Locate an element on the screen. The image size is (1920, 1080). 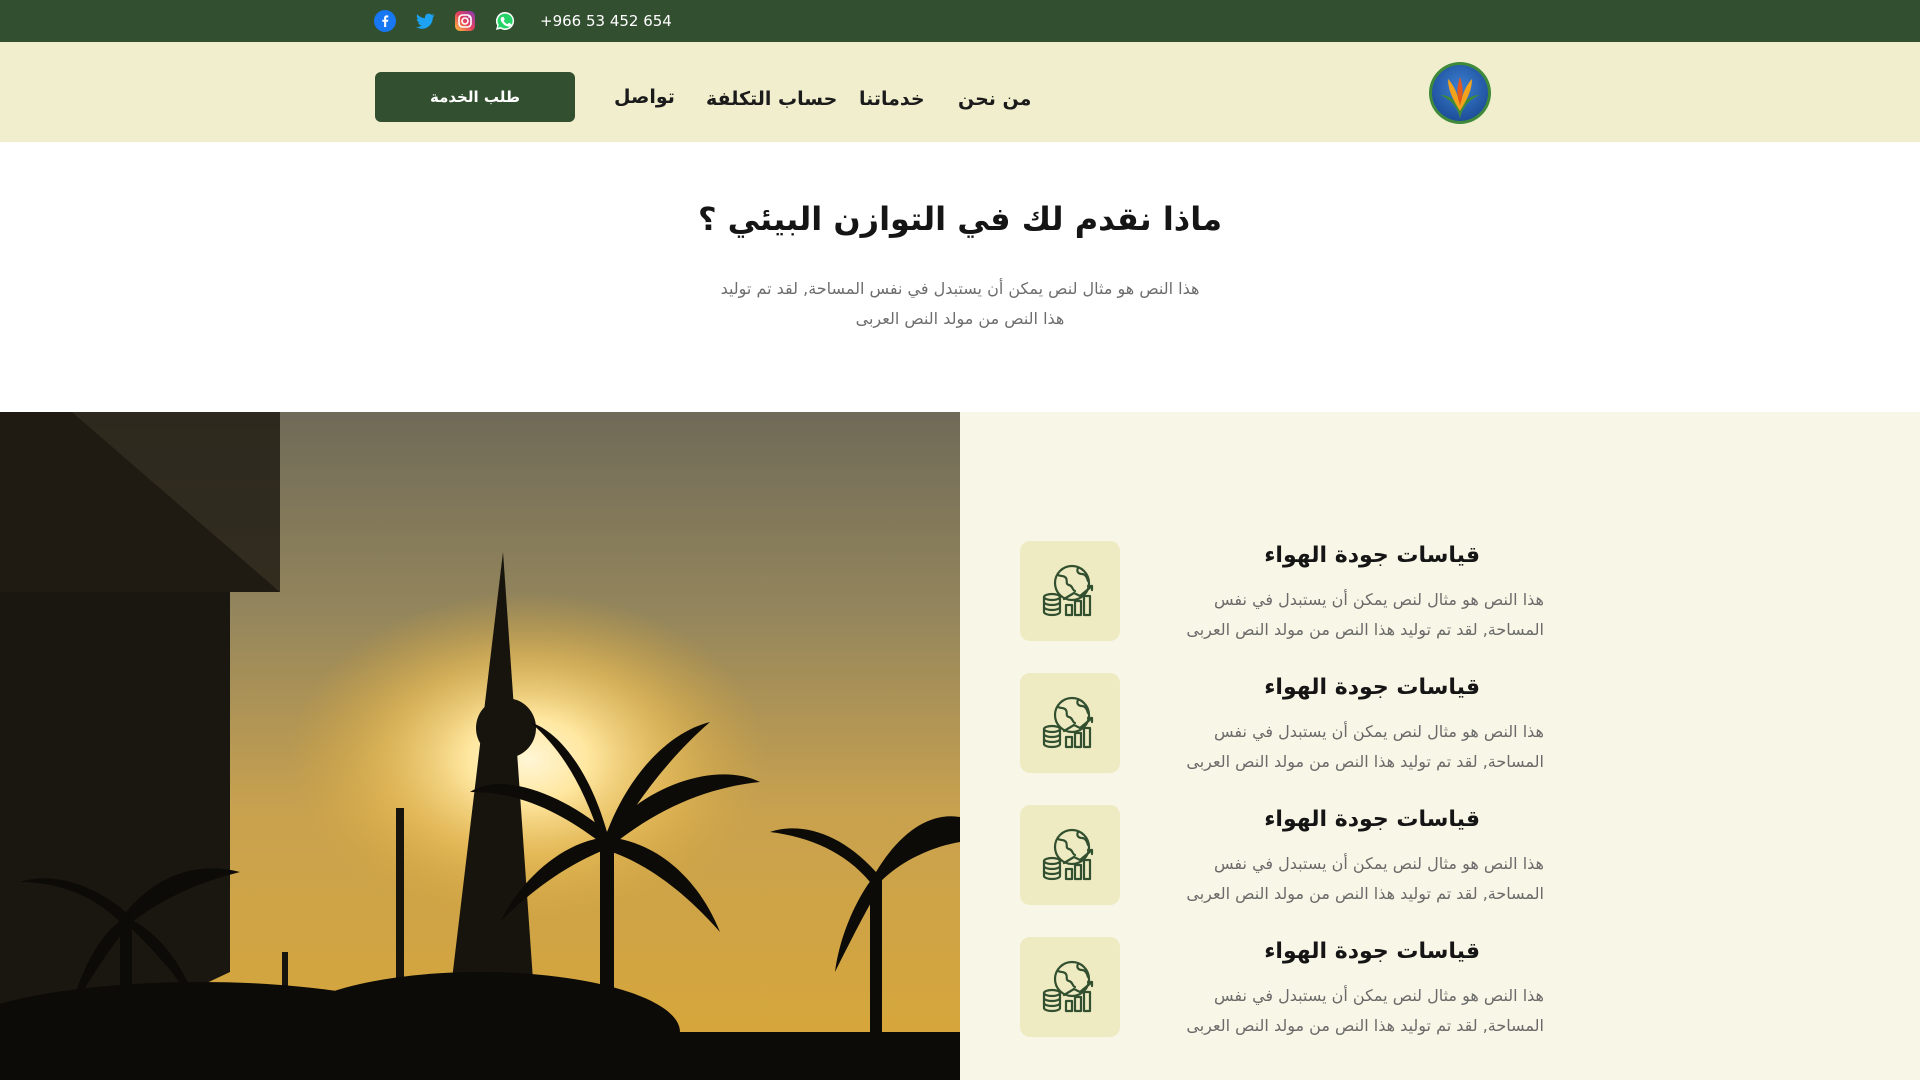
phone-number: +966 53 452 654 is located at coordinates (606, 21).